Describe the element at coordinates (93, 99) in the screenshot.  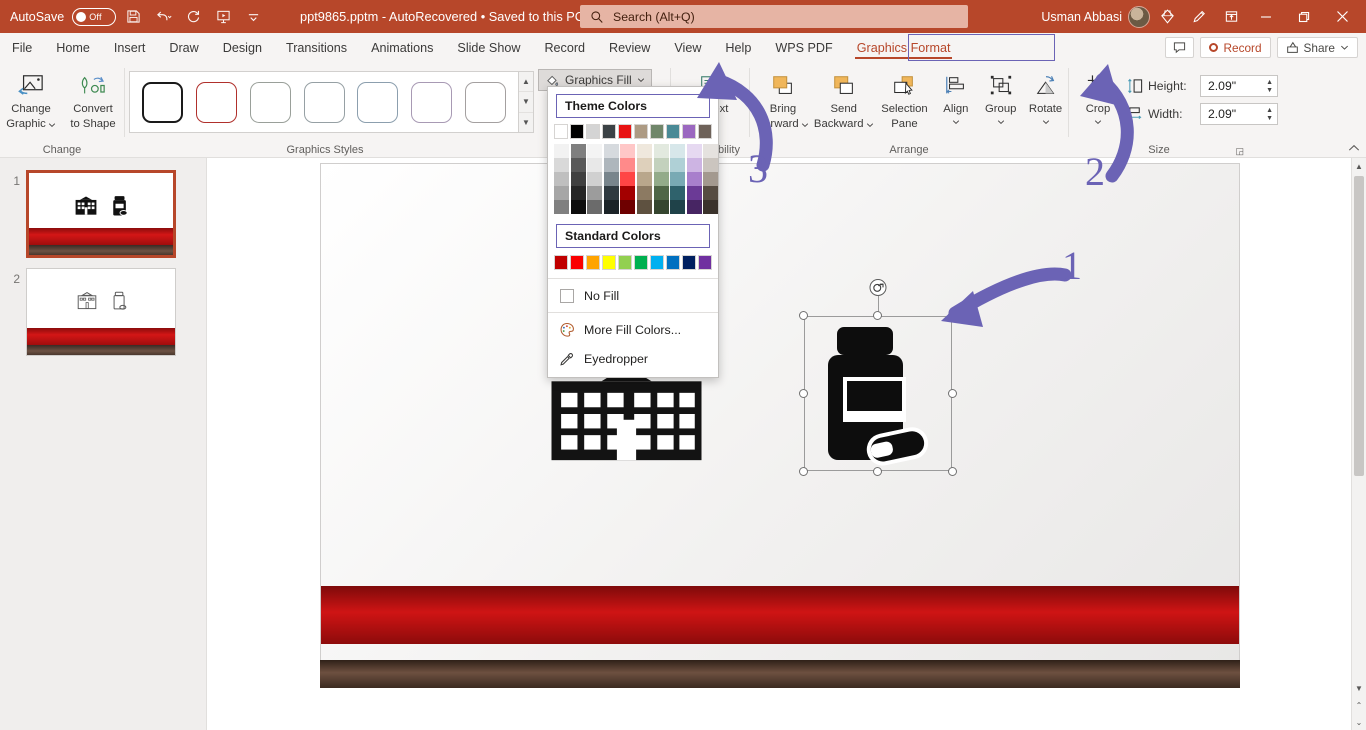
I see `convert-to-shape-button: Convert to Shape` at that location.